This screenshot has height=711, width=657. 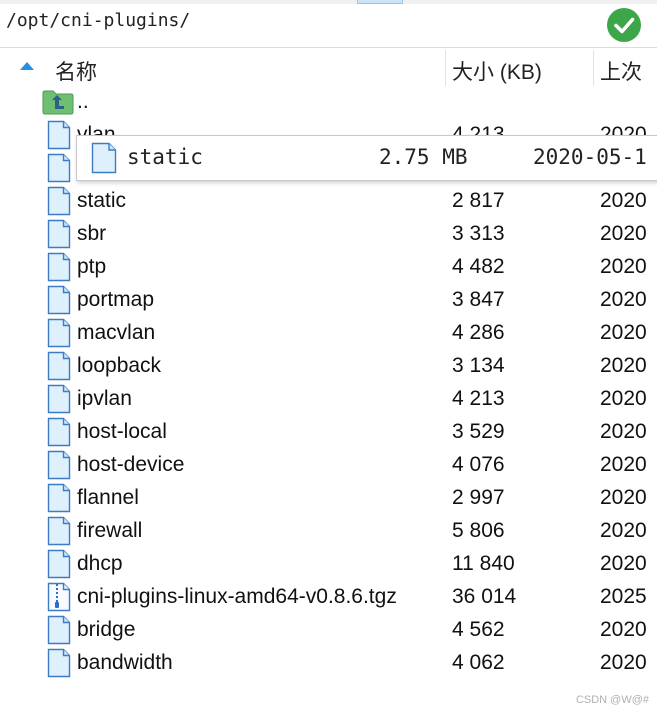 What do you see at coordinates (328, 465) in the screenshot?
I see `file-row: host-device 4 076 2020` at bounding box center [328, 465].